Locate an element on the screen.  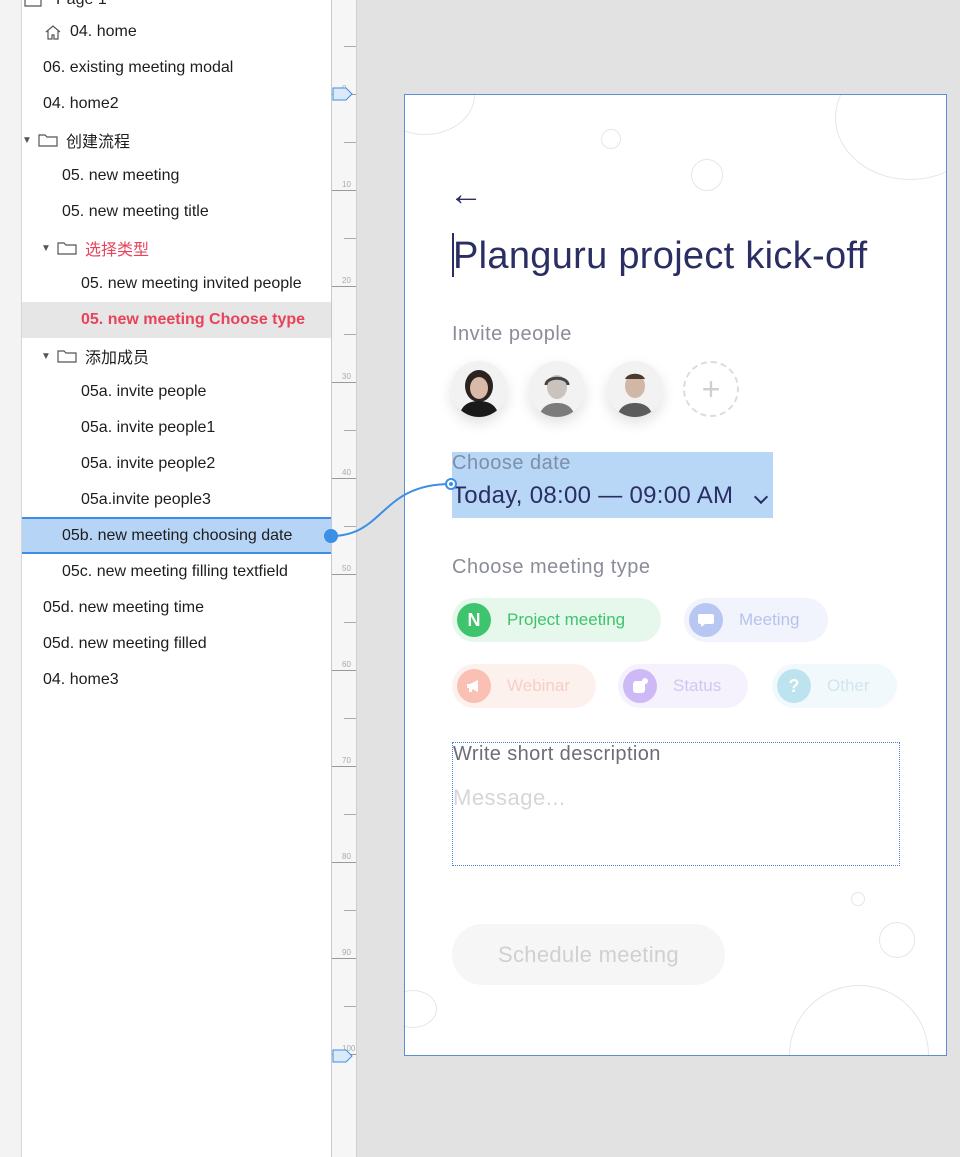
artboard-end-flag-icon is located at coordinates (342, 1056).